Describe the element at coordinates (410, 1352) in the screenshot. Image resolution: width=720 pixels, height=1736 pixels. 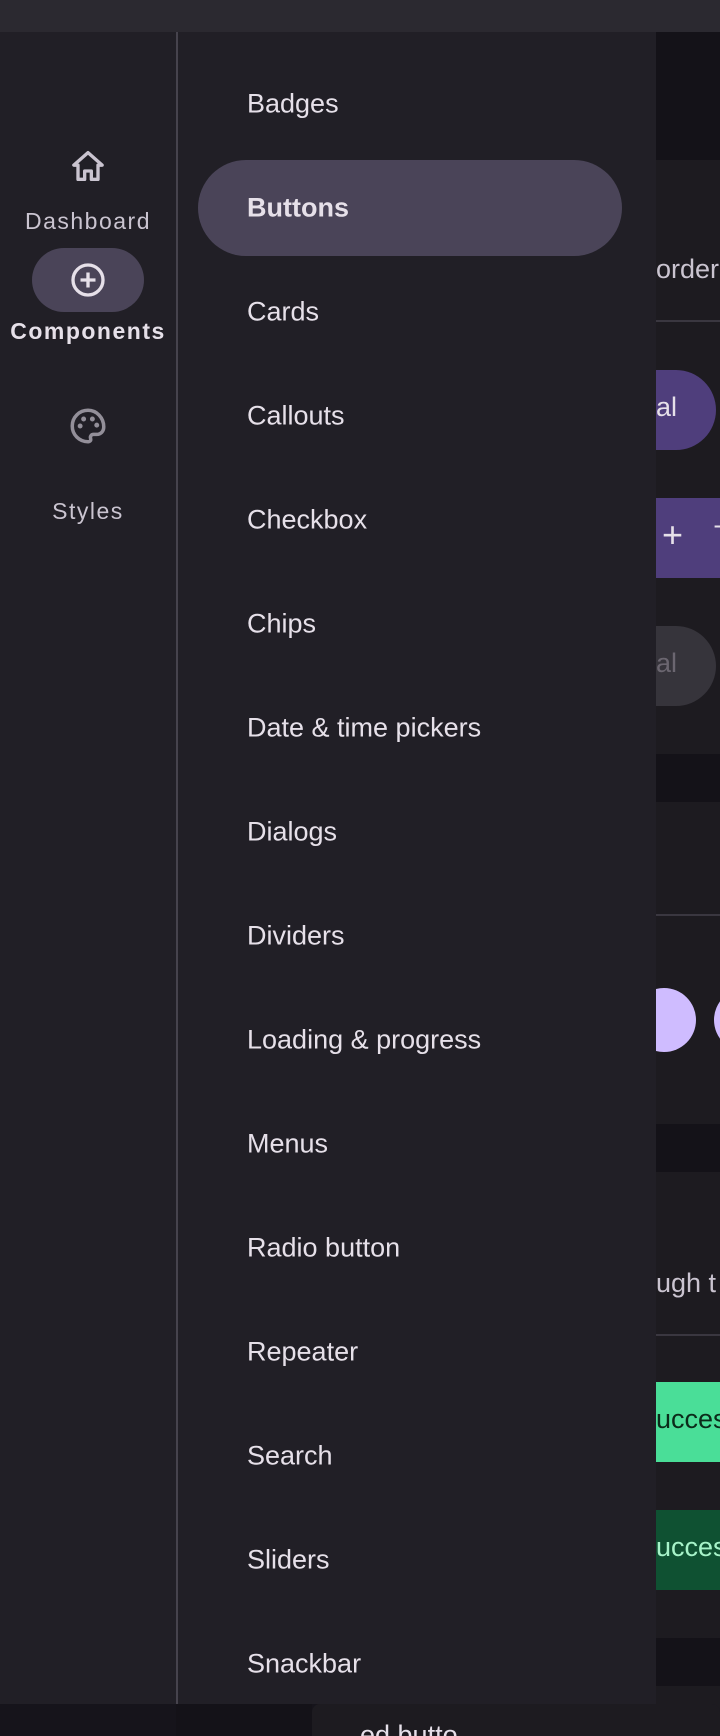
I see `drawer-item-repeater: Repeater` at that location.